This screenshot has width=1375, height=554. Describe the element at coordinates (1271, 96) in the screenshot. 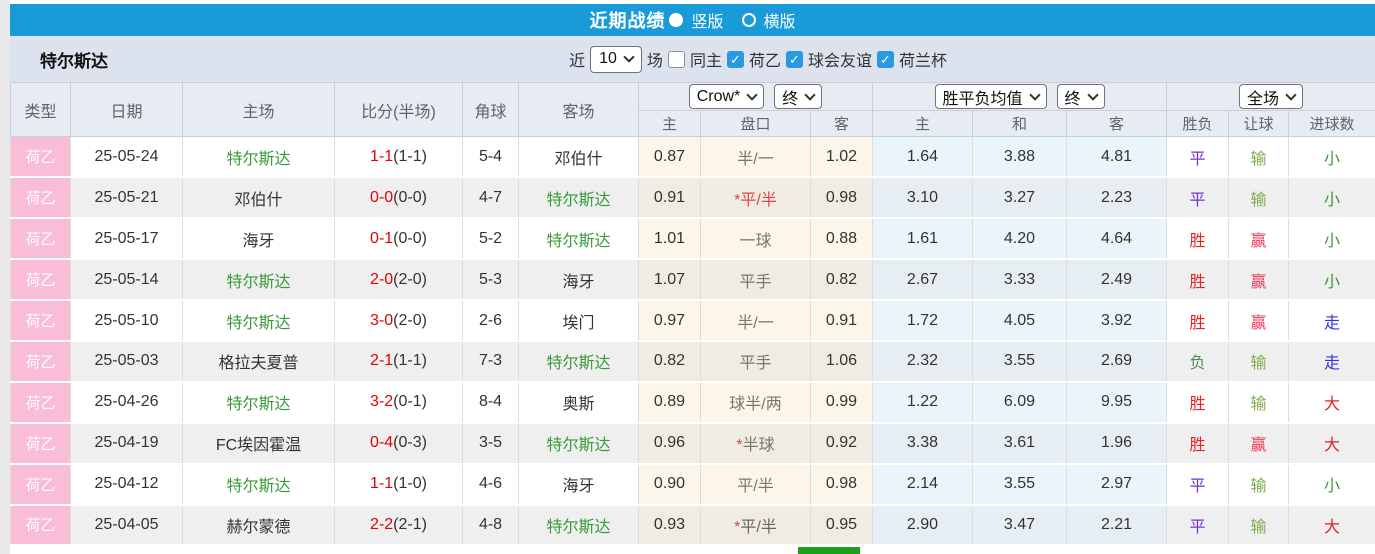

I see `scope-select: 全场` at that location.